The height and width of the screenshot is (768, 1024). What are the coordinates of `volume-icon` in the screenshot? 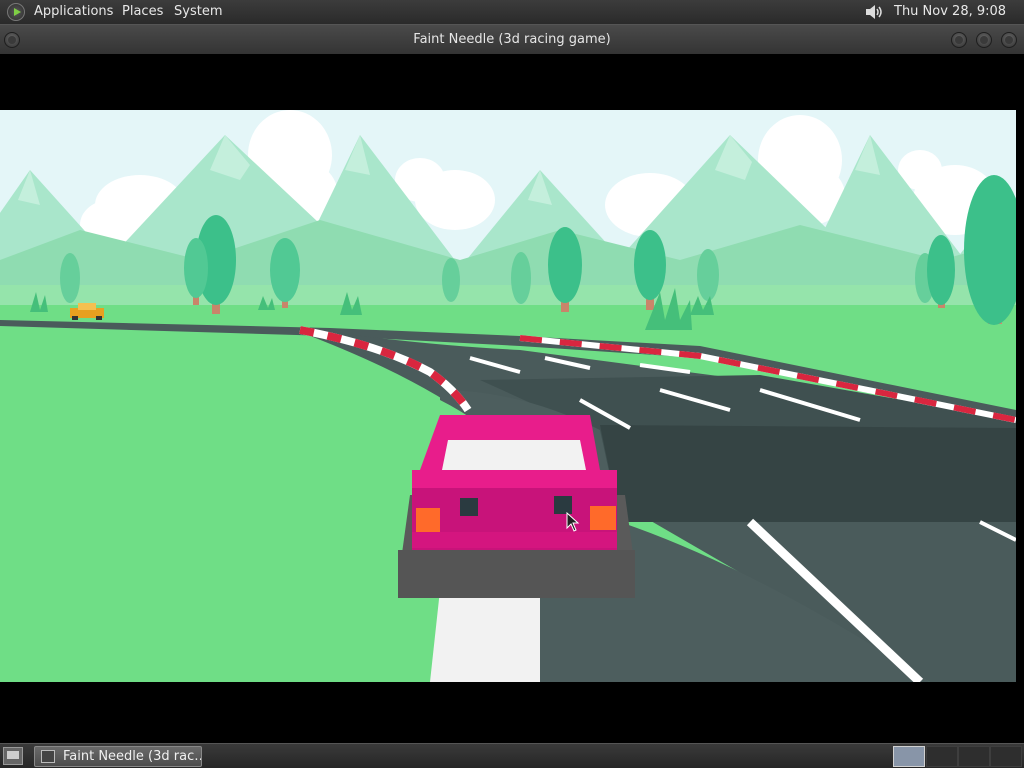 It's located at (875, 12).